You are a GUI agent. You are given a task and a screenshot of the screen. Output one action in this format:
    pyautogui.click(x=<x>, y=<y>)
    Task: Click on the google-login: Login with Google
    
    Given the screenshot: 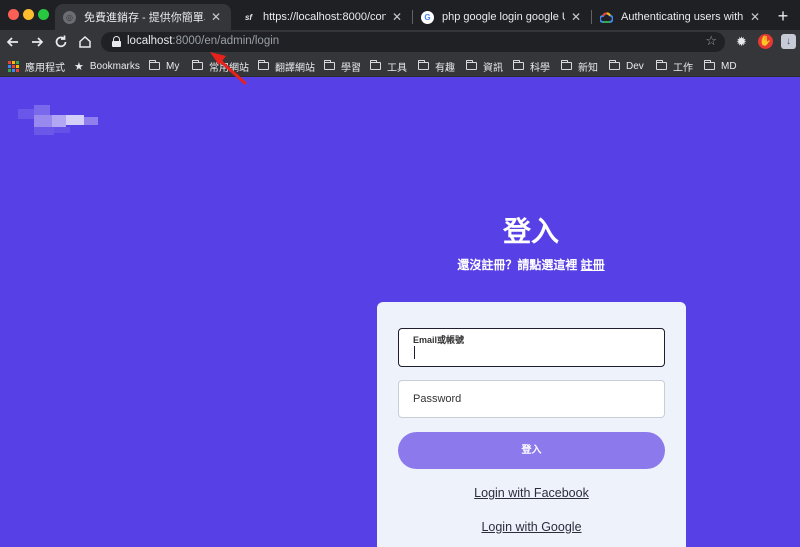 What is the action you would take?
    pyautogui.click(x=531, y=527)
    